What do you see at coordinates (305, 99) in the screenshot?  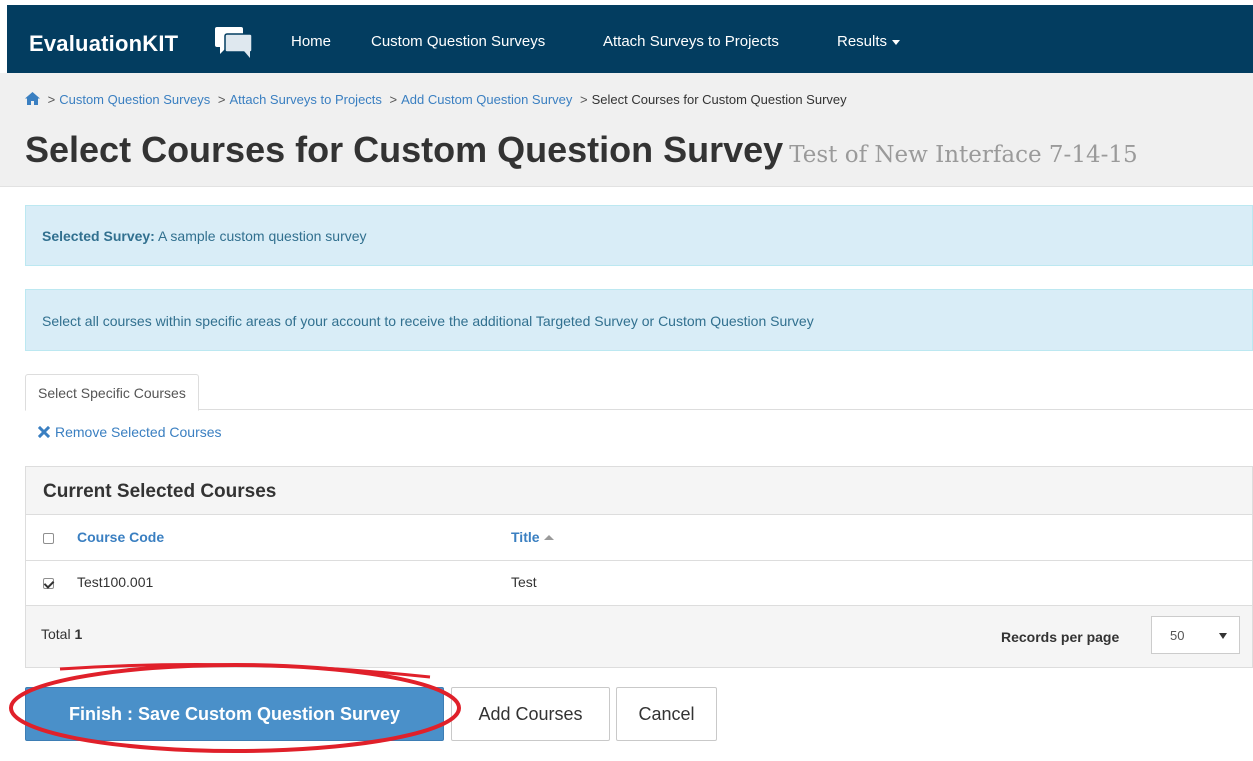 I see `breadcrumb-attach-surveys: Attach Surveys to Projects` at bounding box center [305, 99].